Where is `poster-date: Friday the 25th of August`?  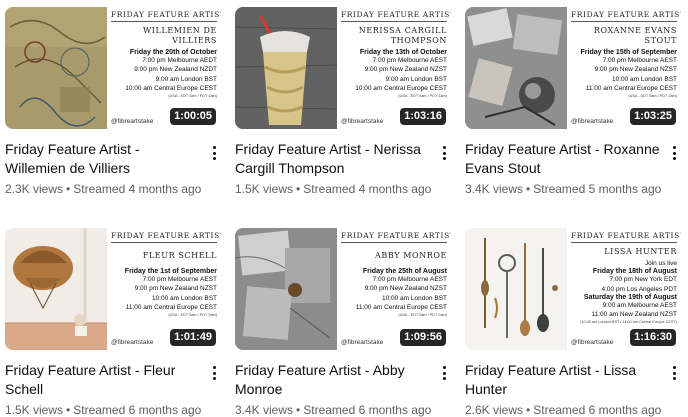 poster-date: Friday the 25th of August is located at coordinates (404, 271).